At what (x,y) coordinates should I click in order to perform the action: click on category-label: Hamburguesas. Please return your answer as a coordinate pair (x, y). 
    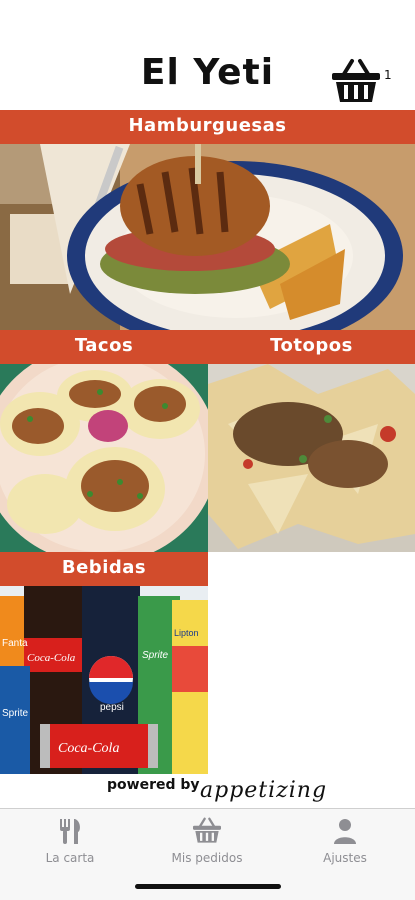
    Looking at the image, I should click on (207, 127).